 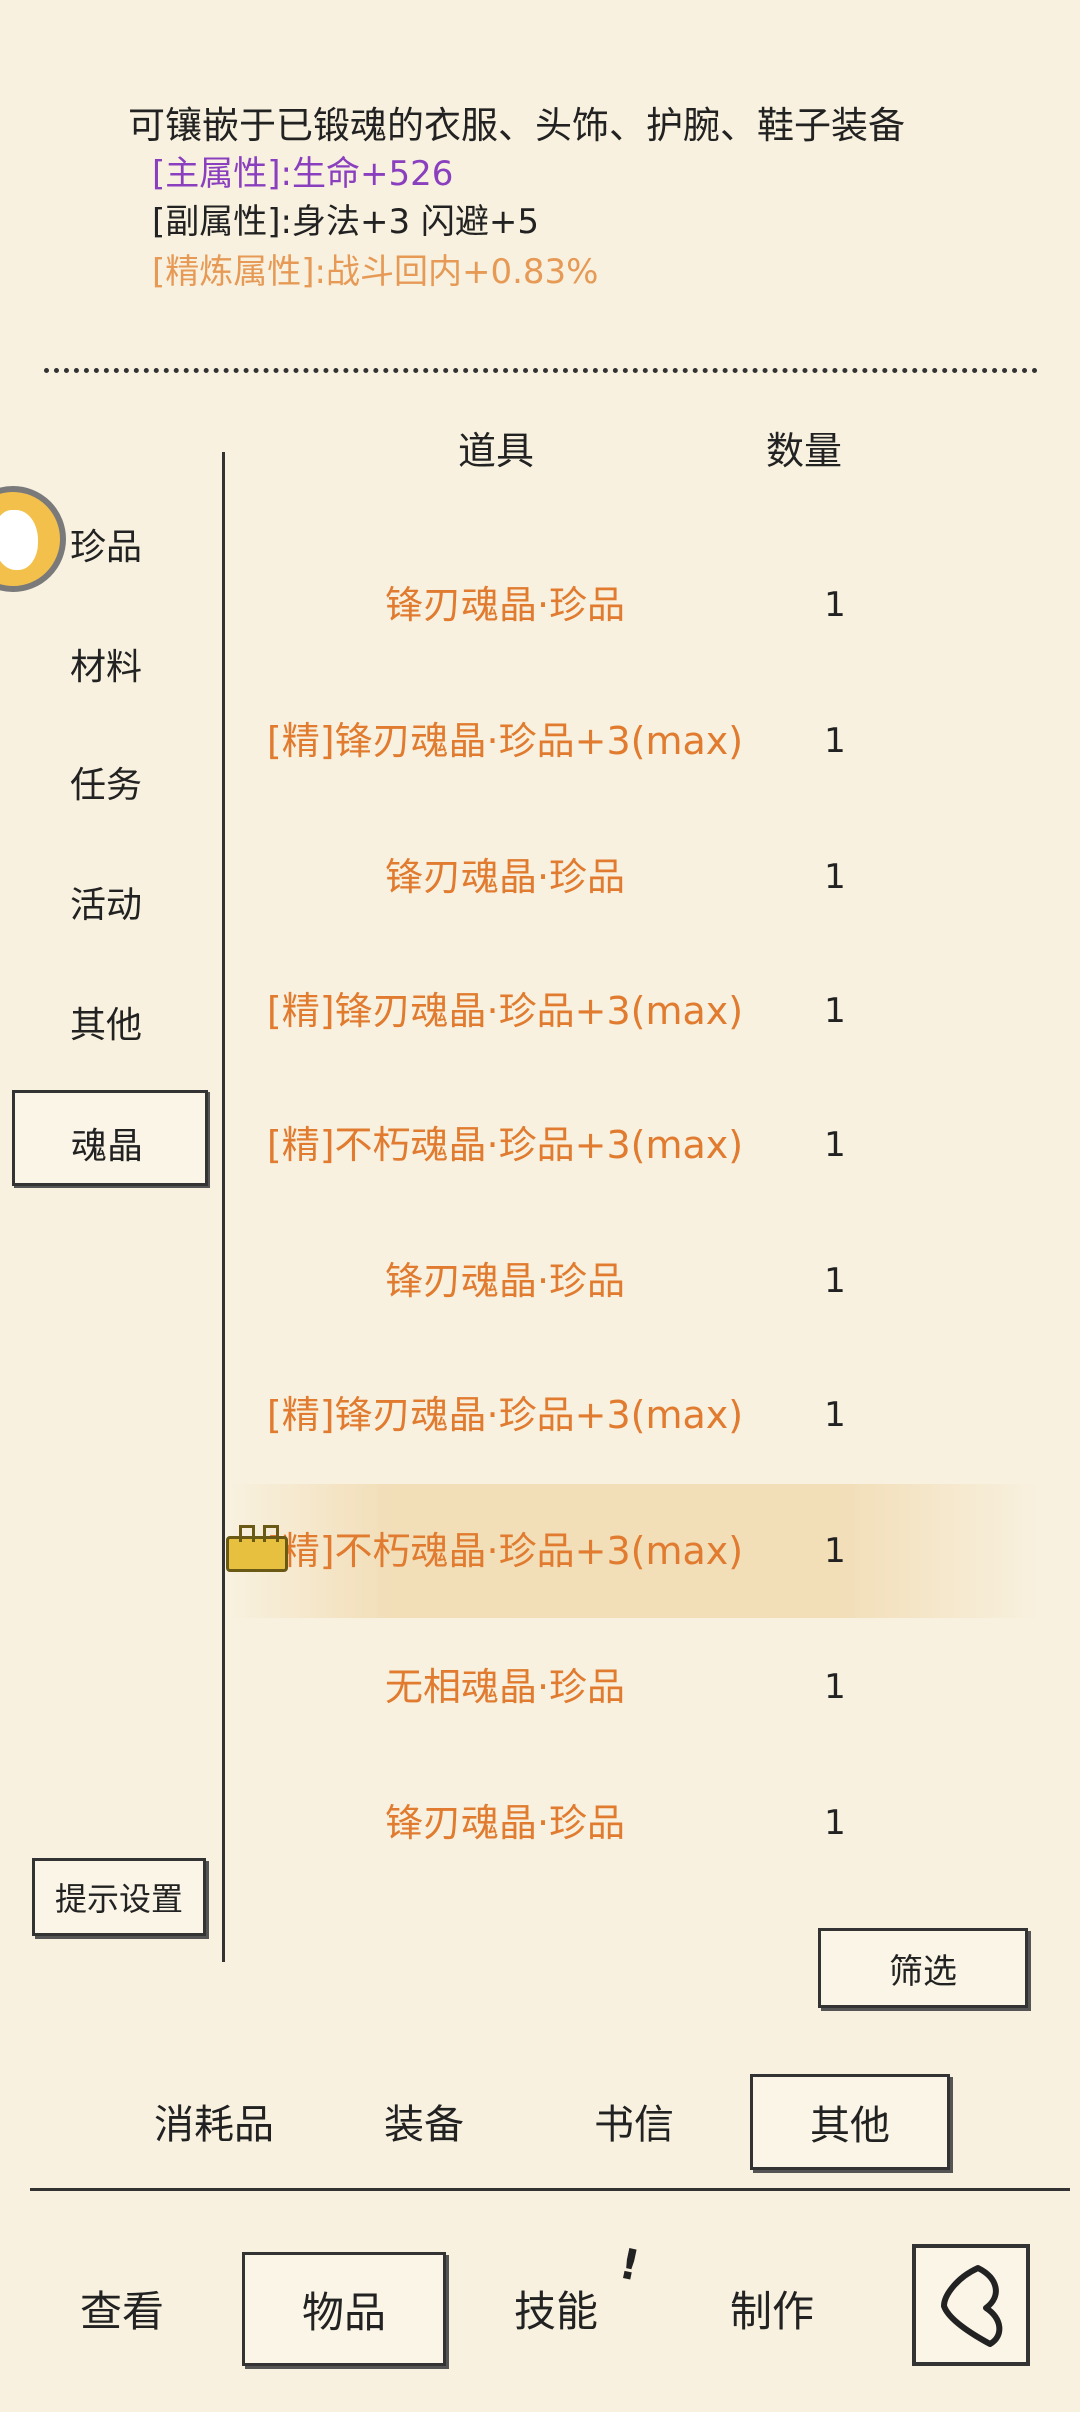 What do you see at coordinates (257, 1548) in the screenshot?
I see `selection-marker-icon` at bounding box center [257, 1548].